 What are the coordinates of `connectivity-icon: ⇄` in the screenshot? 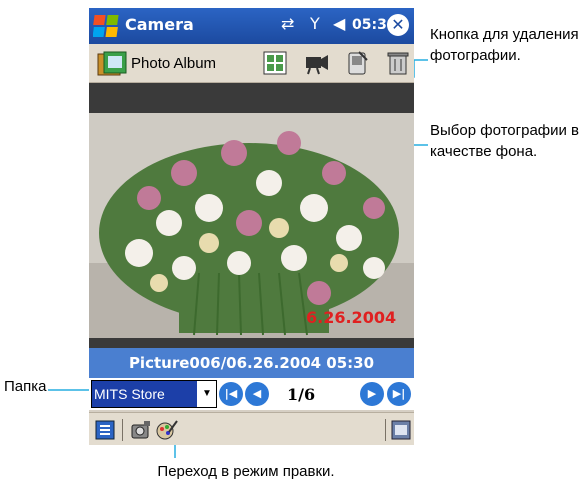 It's located at (287, 23).